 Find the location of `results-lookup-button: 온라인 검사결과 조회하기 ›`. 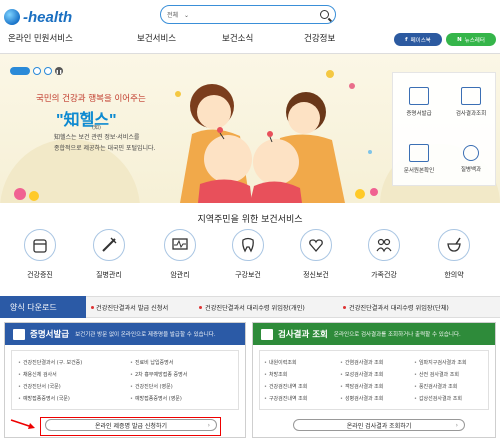

results-lookup-button: 온라인 검사결과 조회하기 › is located at coordinates (379, 425).